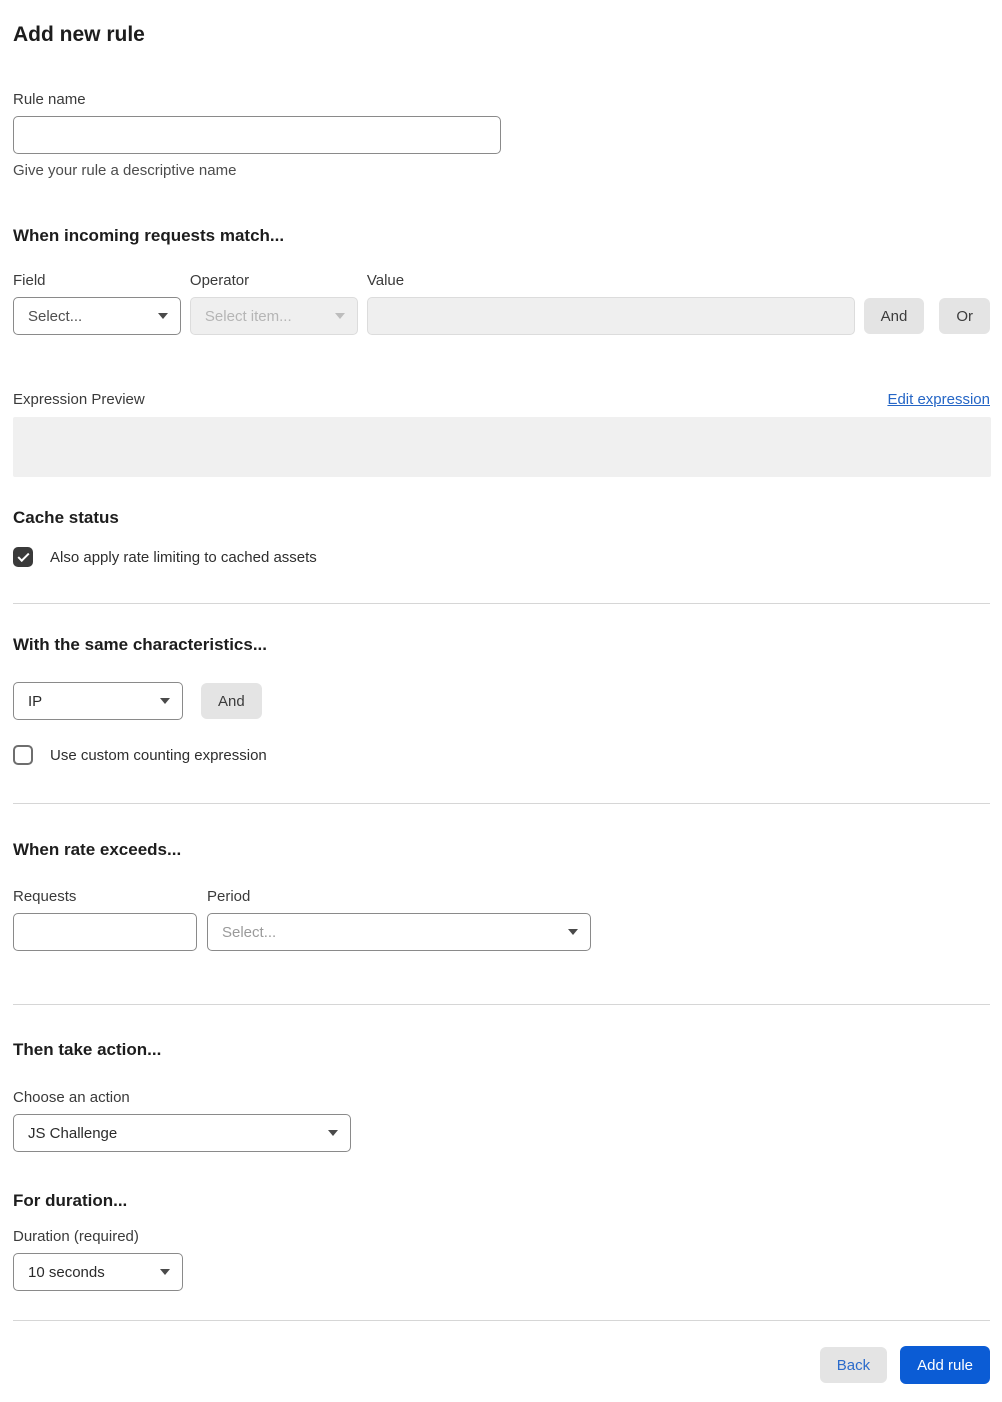  What do you see at coordinates (79, 399) in the screenshot?
I see `expression-preview-label: Expression Preview` at bounding box center [79, 399].